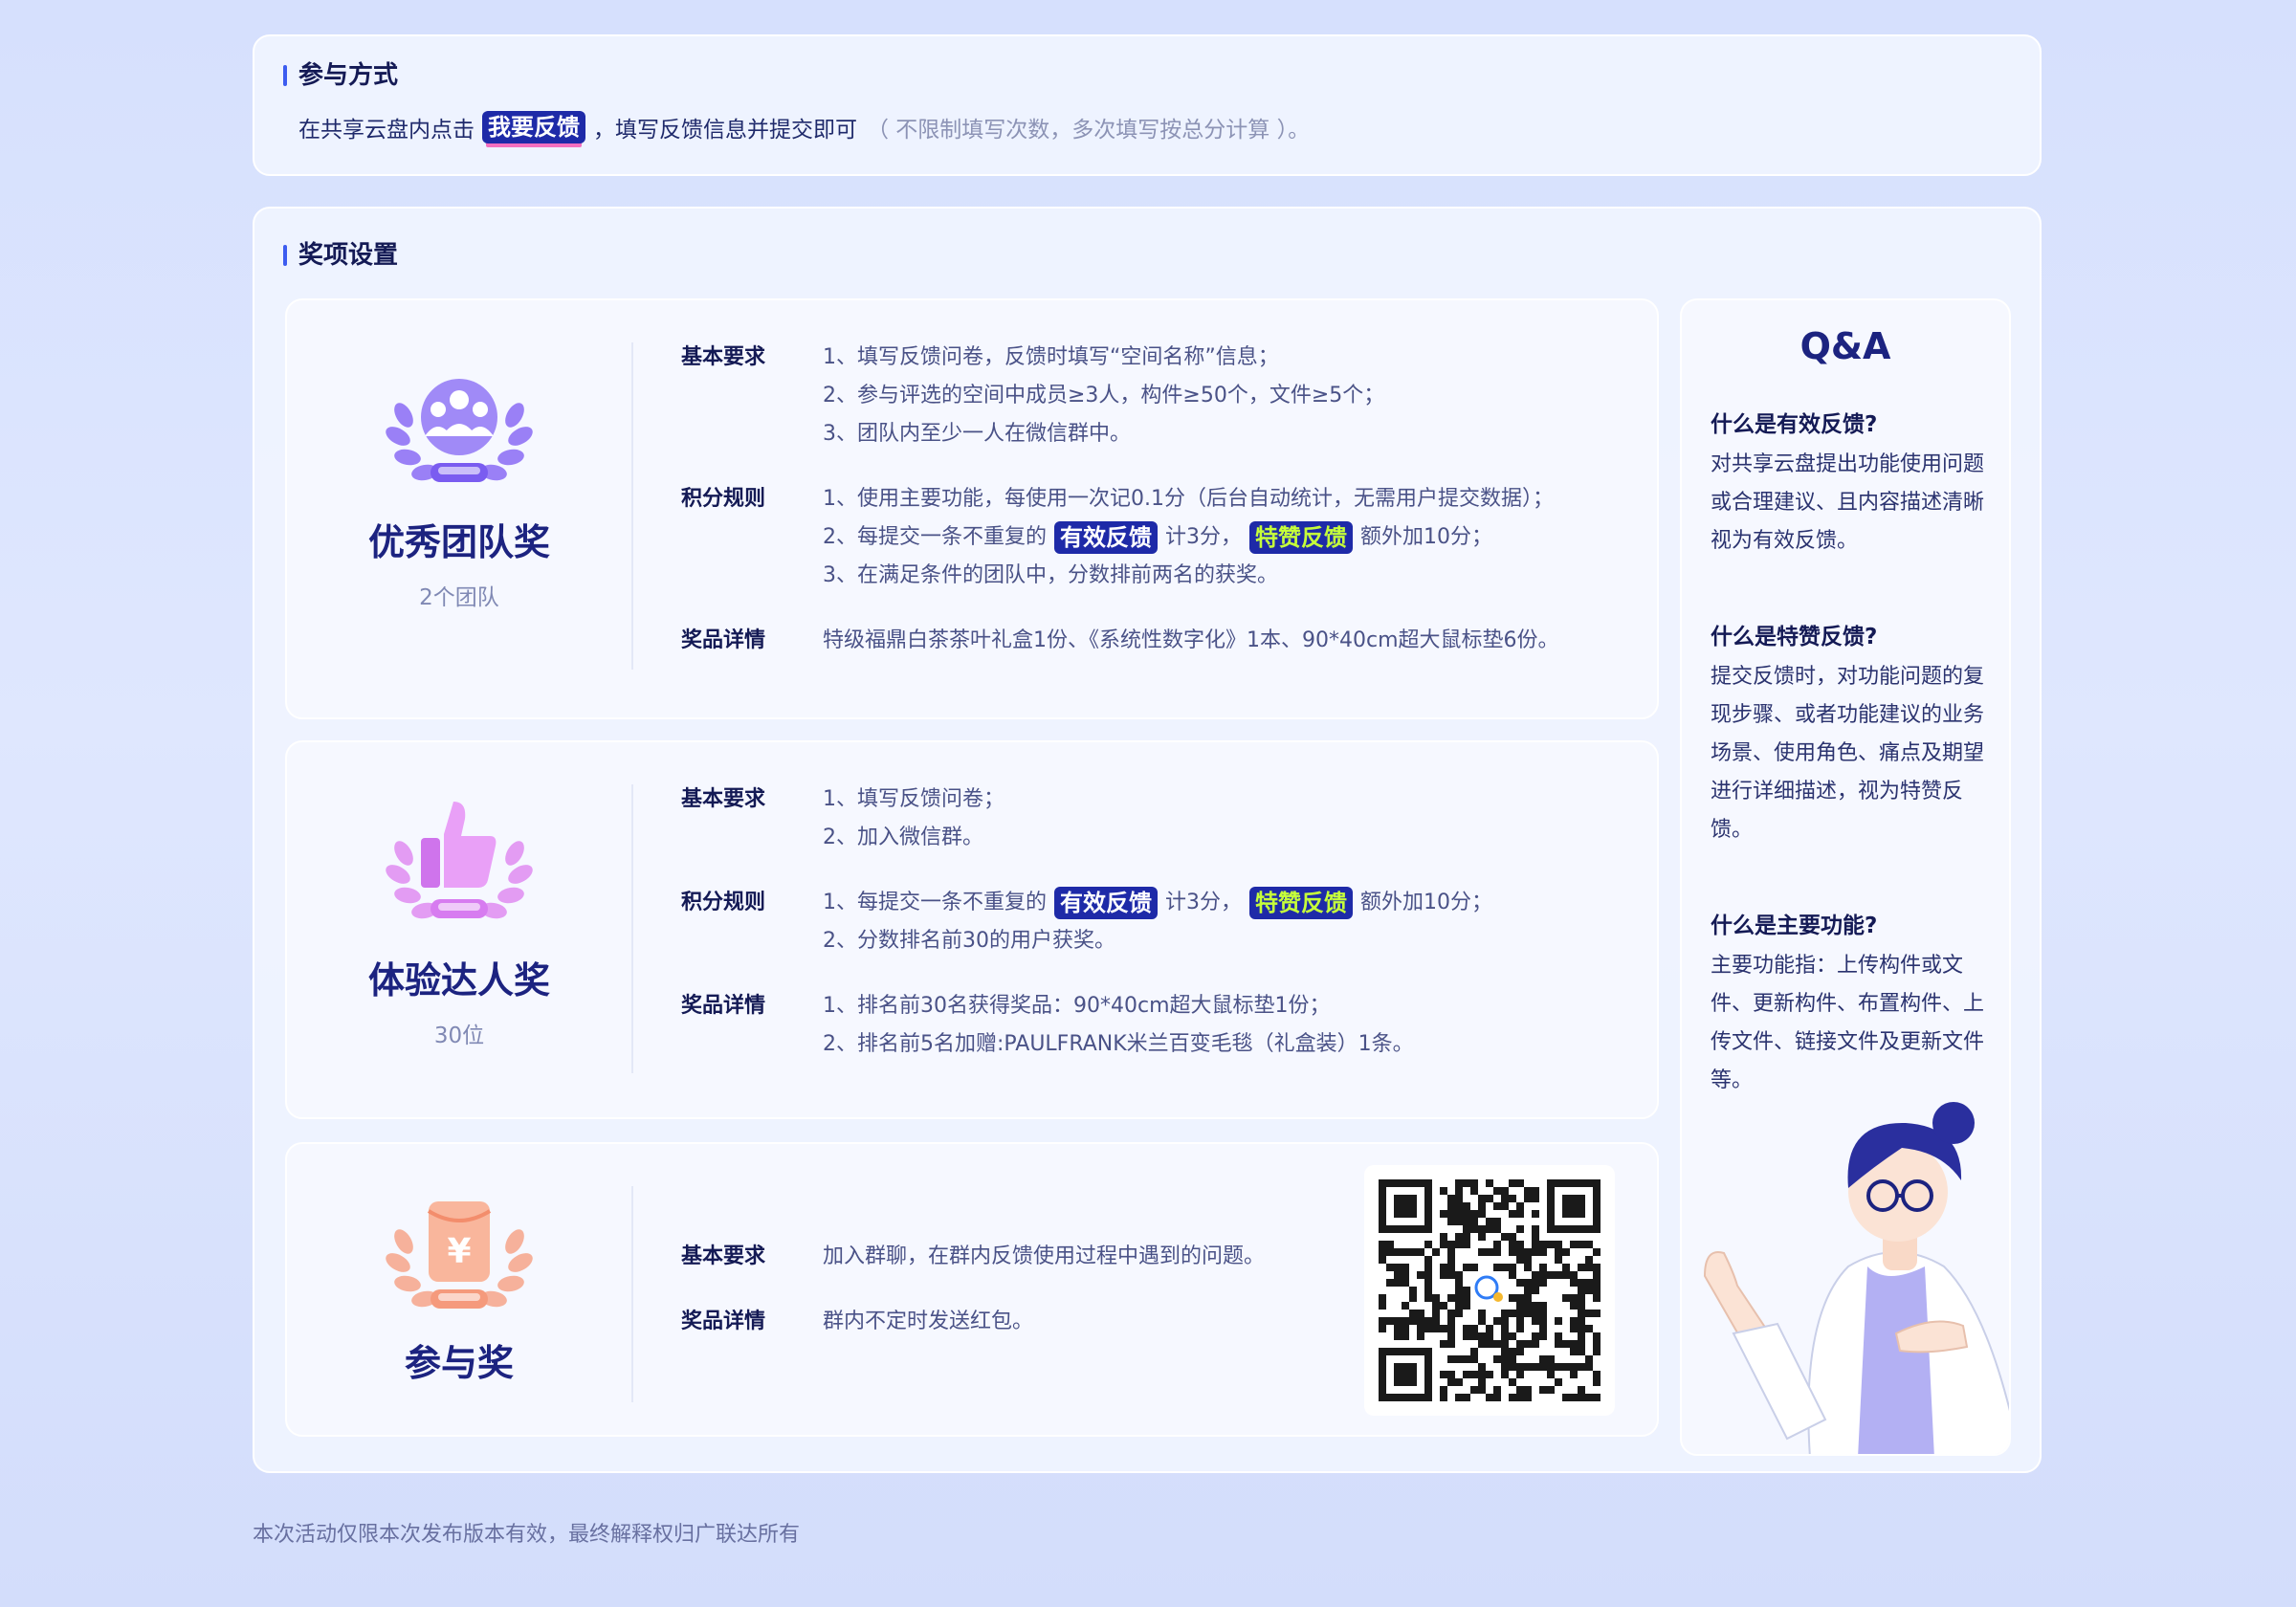  I want to click on team-score-3: 3、在满足条件的团队中，分数排前两名的获奖。, so click(1050, 575).